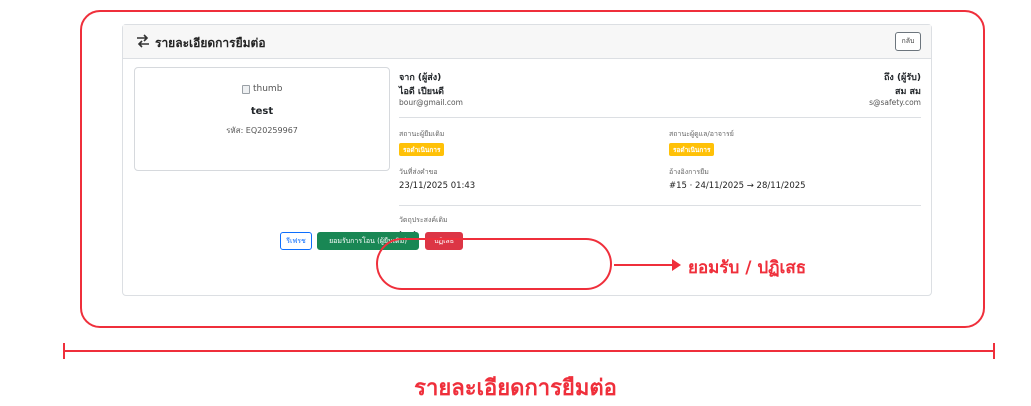 This screenshot has width=1031, height=406. What do you see at coordinates (418, 172) in the screenshot?
I see `sent-date-label: วันที่ส่งคำขอ` at bounding box center [418, 172].